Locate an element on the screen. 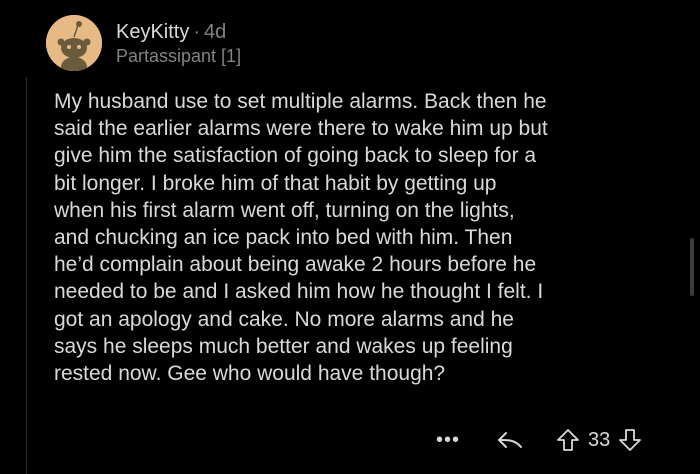 This screenshot has width=700, height=474. downvote-button is located at coordinates (630, 440).